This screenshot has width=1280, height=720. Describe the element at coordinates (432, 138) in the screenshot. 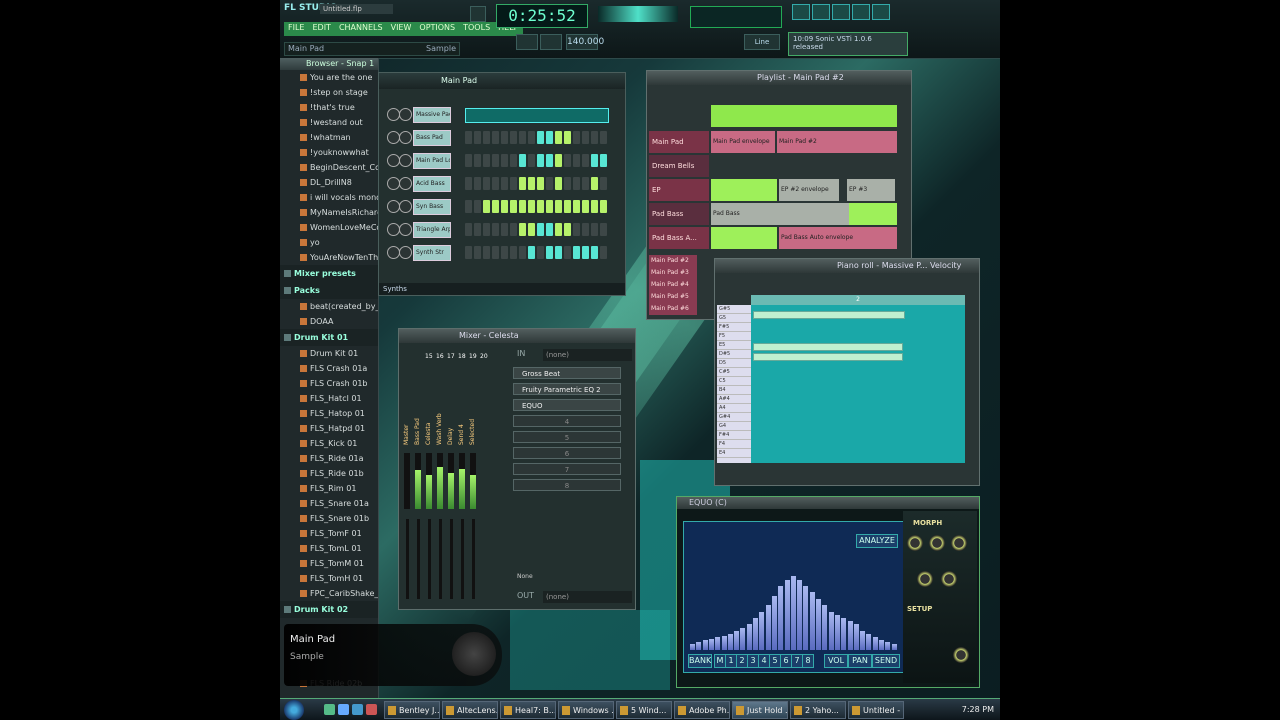

I see `channel-button: Bass Pad` at that location.